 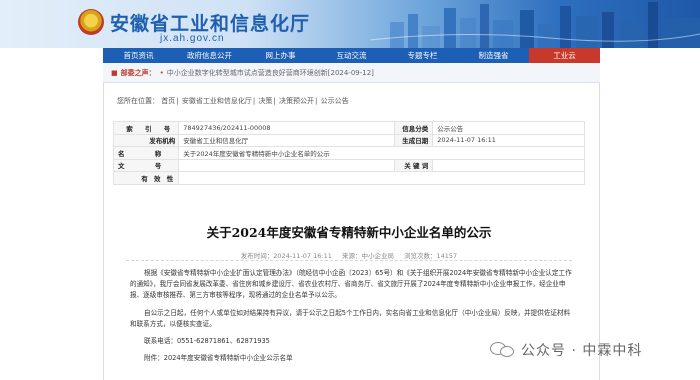 I want to click on meta-label: 文 号, so click(x=146, y=165).